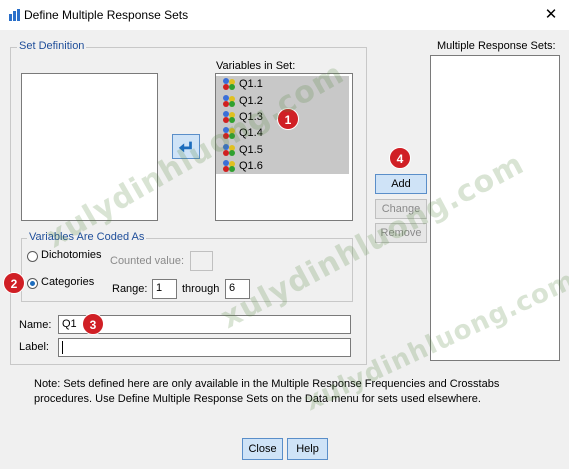  What do you see at coordinates (32, 256) in the screenshot?
I see `dichotomies-radio` at bounding box center [32, 256].